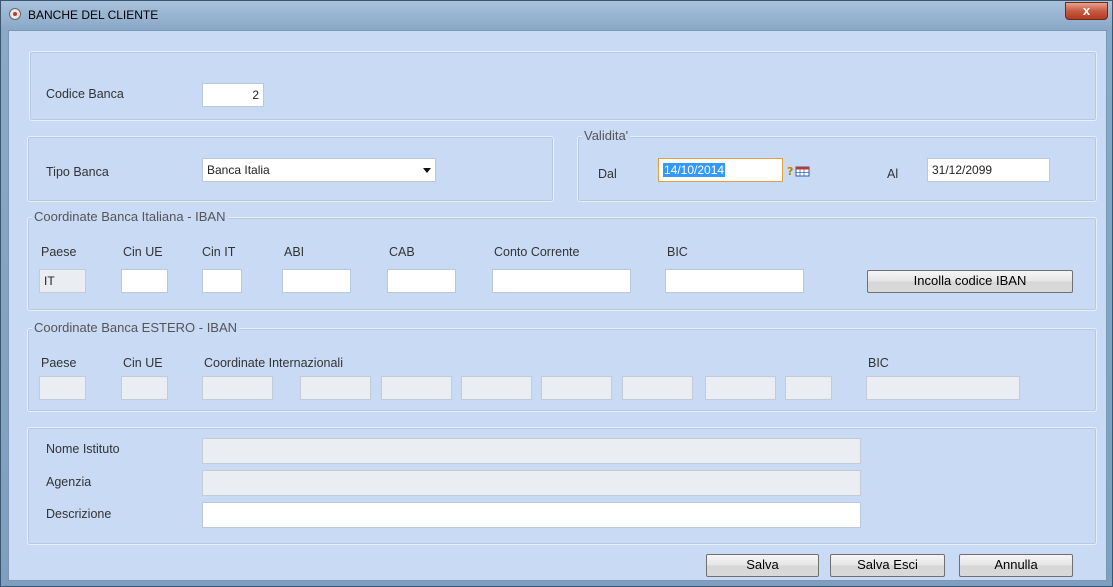 Image resolution: width=1113 pixels, height=587 pixels. I want to click on dal-label: Dal, so click(607, 174).